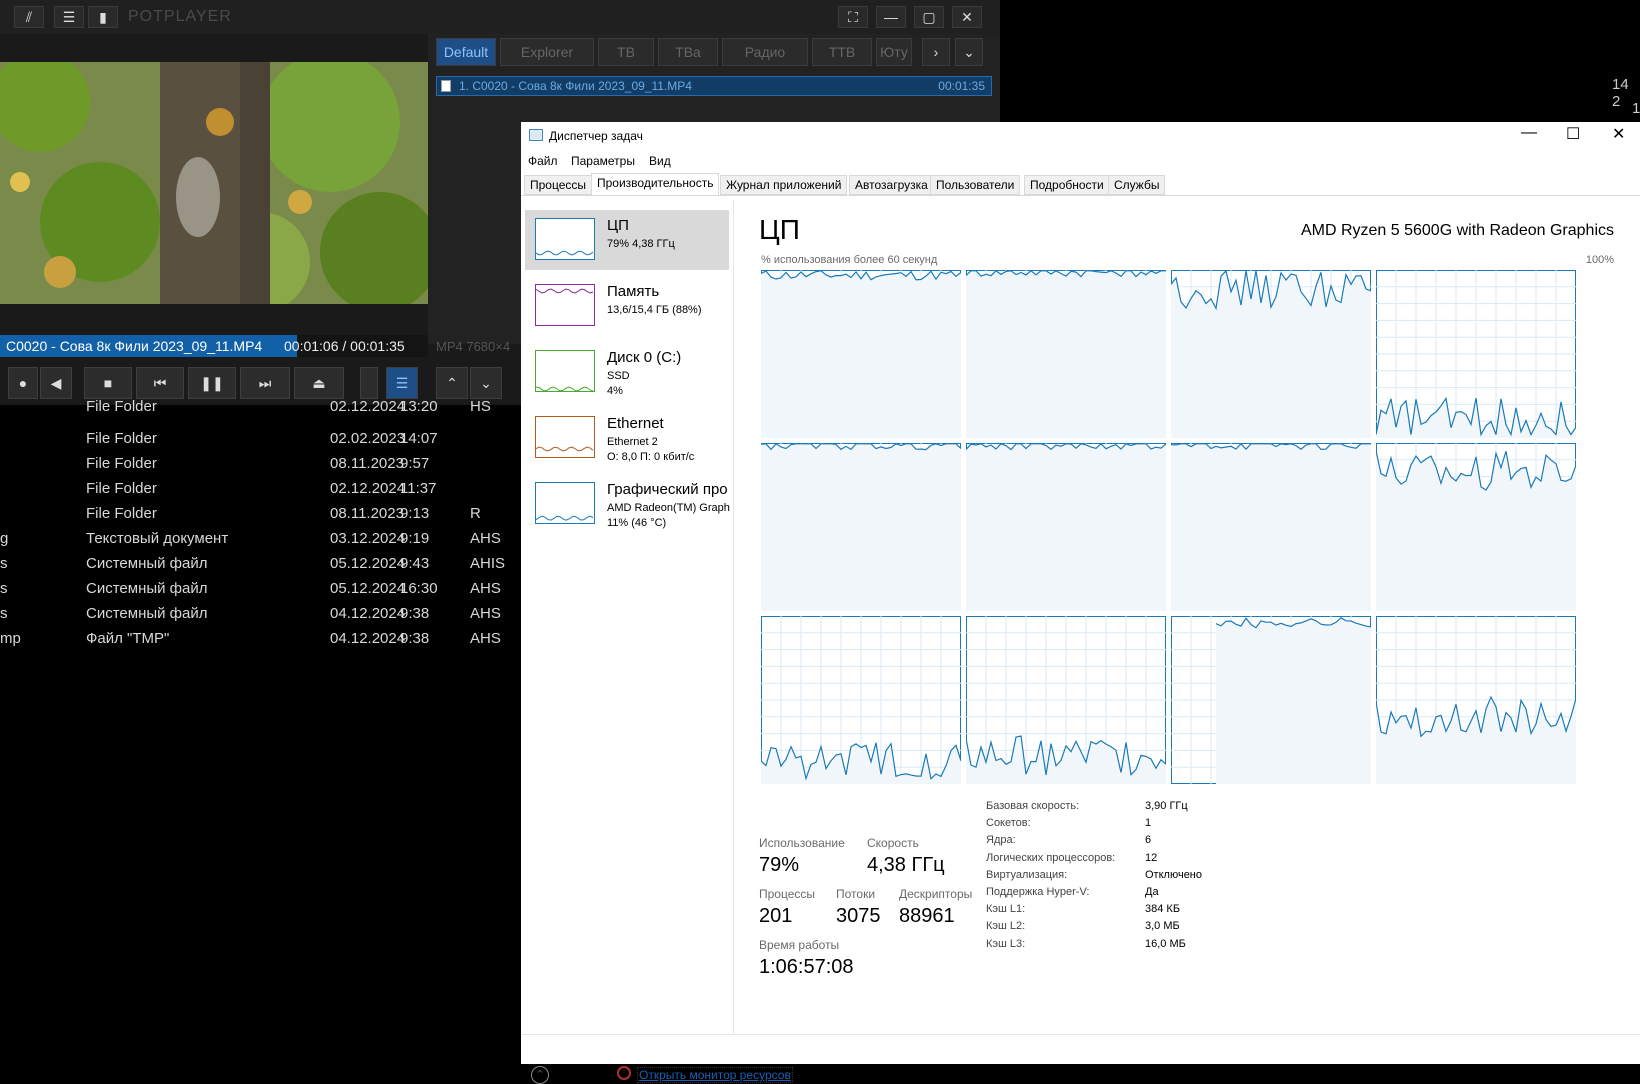 The height and width of the screenshot is (1084, 1640). I want to click on file-row: File Folder 02.02.2023 14:07, so click(260, 442).